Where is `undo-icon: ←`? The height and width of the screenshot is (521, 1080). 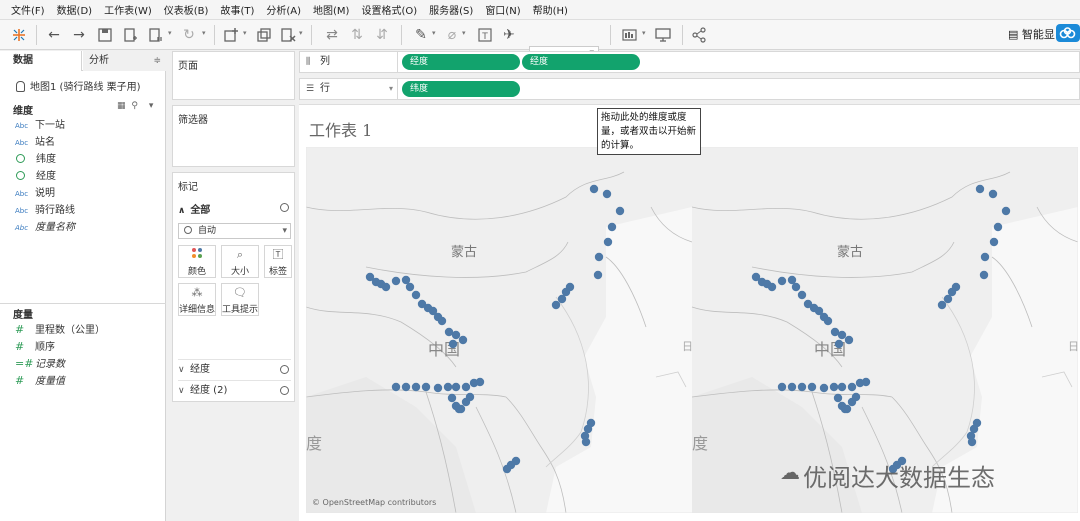 undo-icon: ← is located at coordinates (54, 35).